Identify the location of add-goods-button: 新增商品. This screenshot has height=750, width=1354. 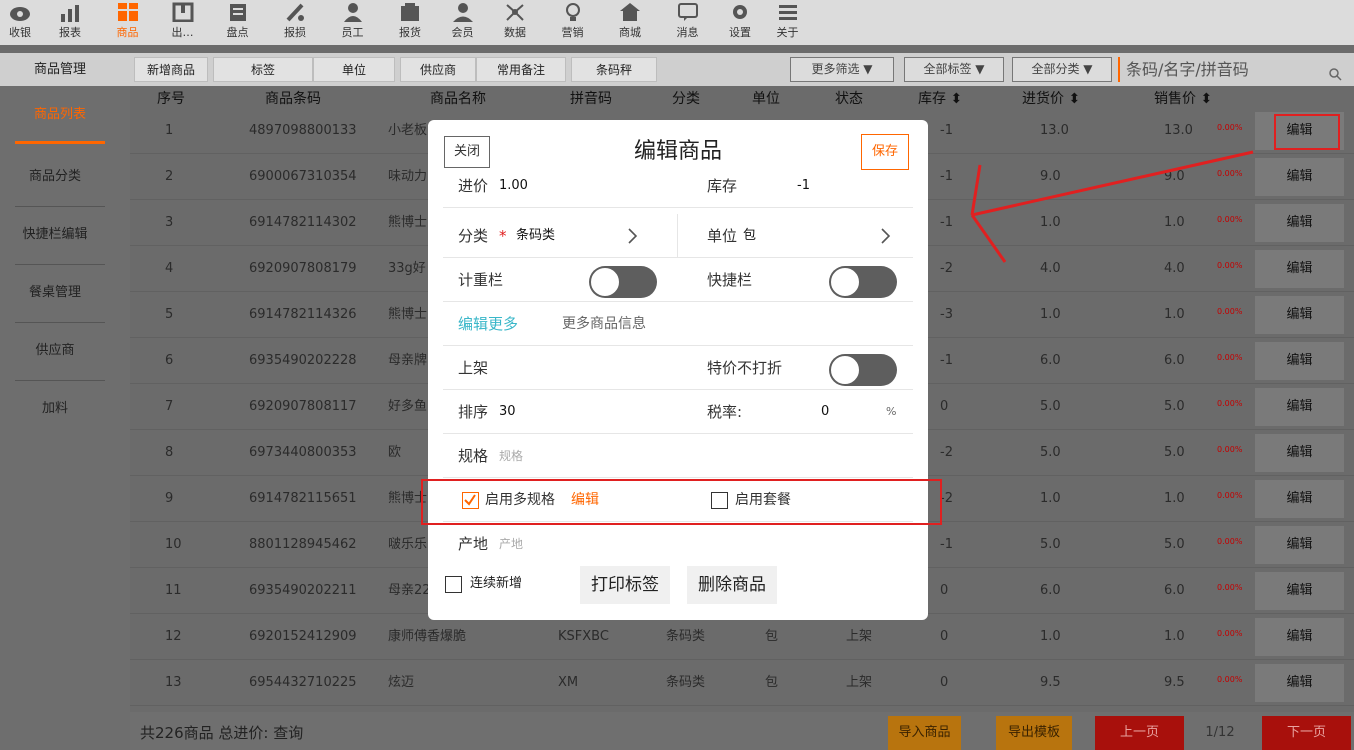
(171, 69).